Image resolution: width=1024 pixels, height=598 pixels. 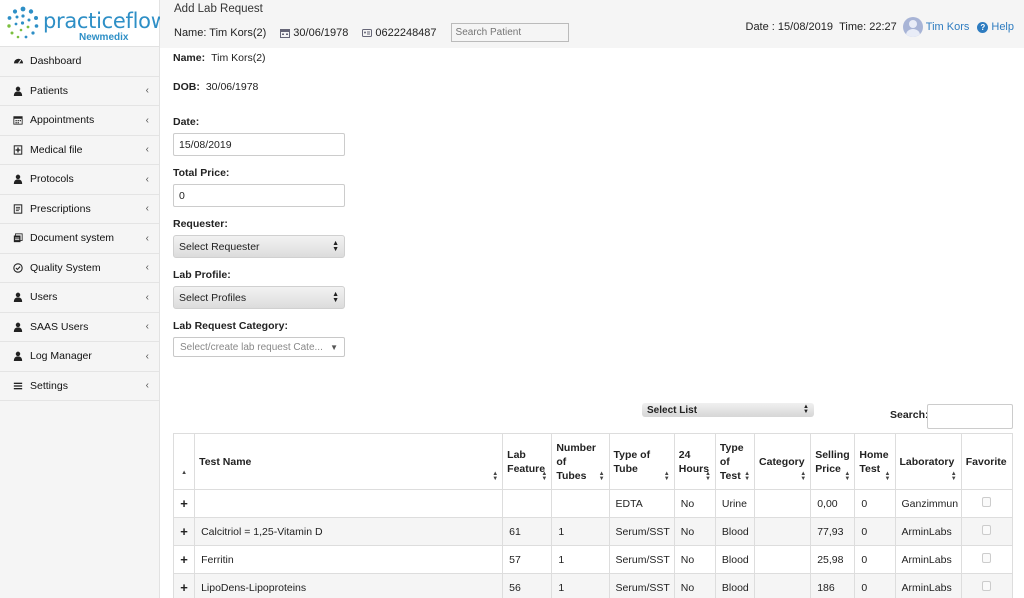 I want to click on column-header-type-of-tube: Type of Tube ▲ ▼, so click(x=641, y=461).